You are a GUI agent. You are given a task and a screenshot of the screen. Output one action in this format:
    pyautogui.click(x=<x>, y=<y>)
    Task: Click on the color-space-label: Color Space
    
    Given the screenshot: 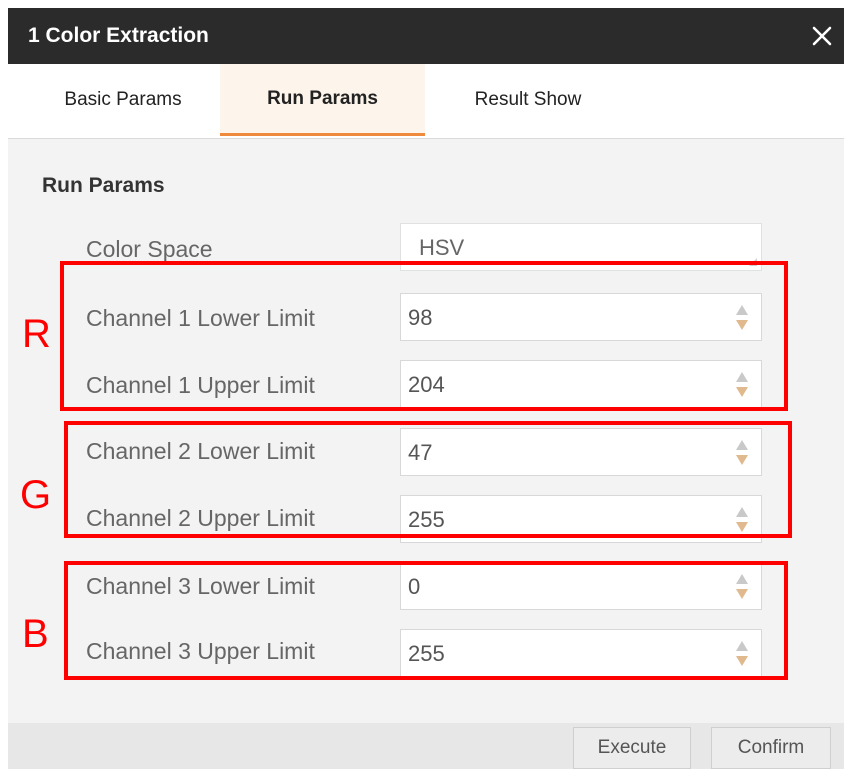 What is the action you would take?
    pyautogui.click(x=149, y=249)
    